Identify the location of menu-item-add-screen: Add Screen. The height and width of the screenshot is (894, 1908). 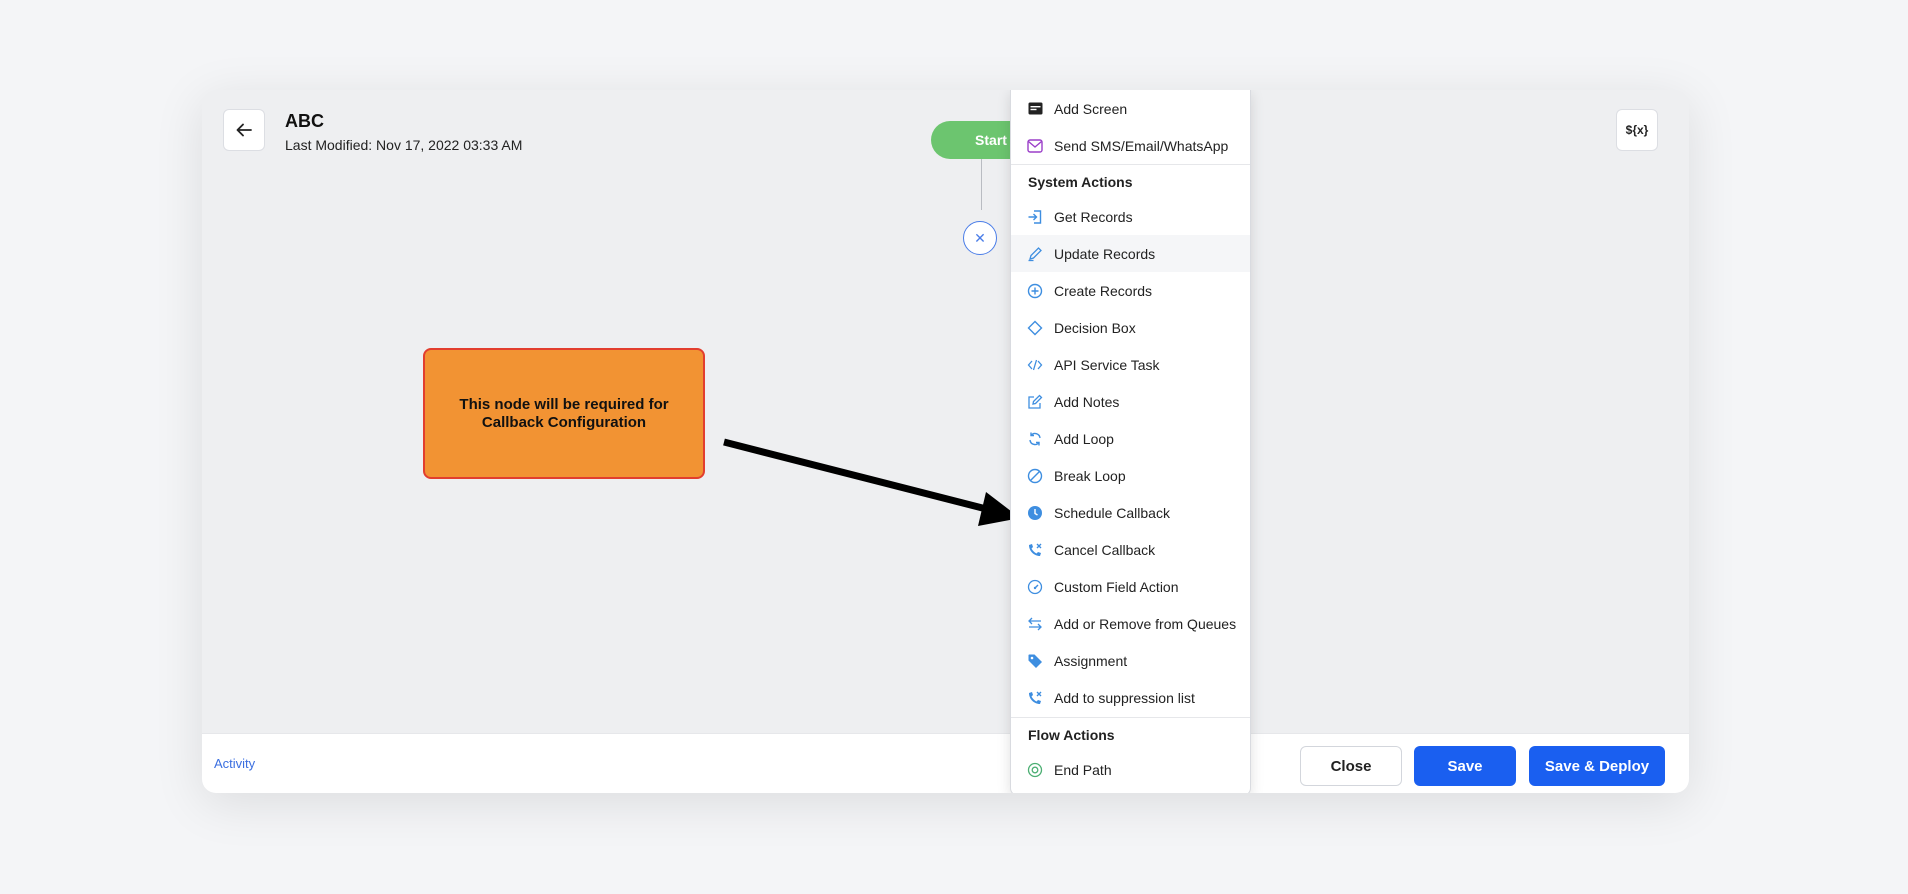
(1130, 108).